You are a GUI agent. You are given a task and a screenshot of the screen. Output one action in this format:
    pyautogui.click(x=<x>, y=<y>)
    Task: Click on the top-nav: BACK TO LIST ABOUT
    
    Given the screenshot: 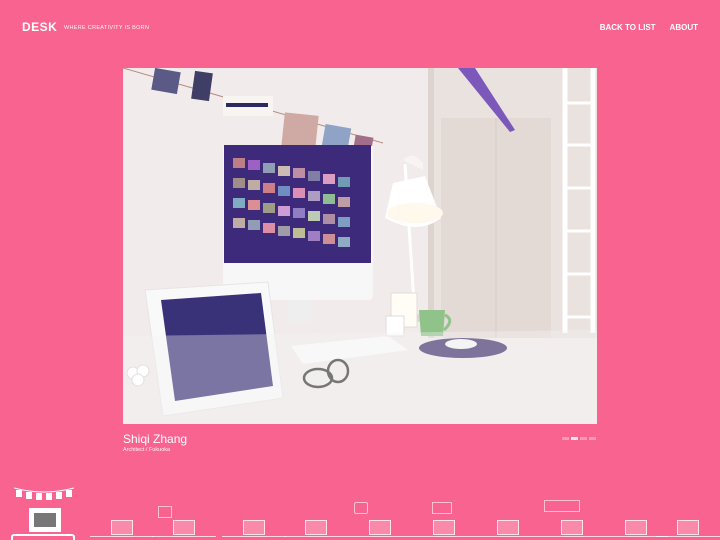 What is the action you would take?
    pyautogui.click(x=649, y=27)
    